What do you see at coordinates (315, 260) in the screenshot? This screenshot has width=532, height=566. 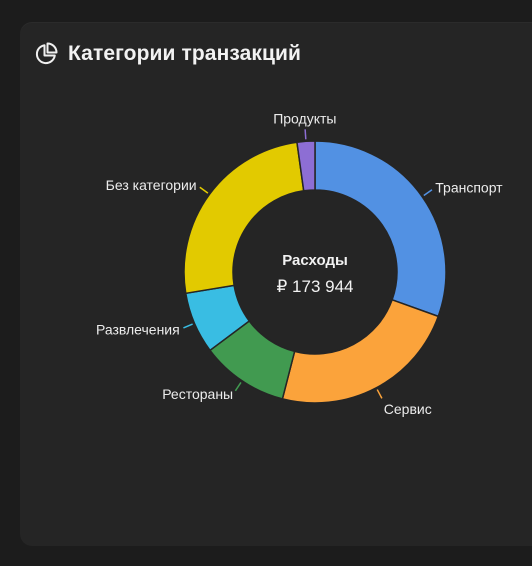 I see `center-title: Расходы` at bounding box center [315, 260].